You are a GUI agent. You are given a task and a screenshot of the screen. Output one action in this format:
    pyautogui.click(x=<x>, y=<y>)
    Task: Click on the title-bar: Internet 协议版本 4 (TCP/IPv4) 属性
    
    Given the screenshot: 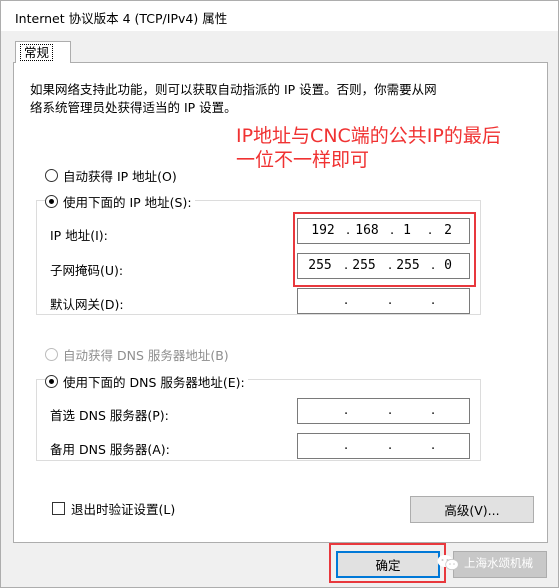 What is the action you would take?
    pyautogui.click(x=279, y=16)
    